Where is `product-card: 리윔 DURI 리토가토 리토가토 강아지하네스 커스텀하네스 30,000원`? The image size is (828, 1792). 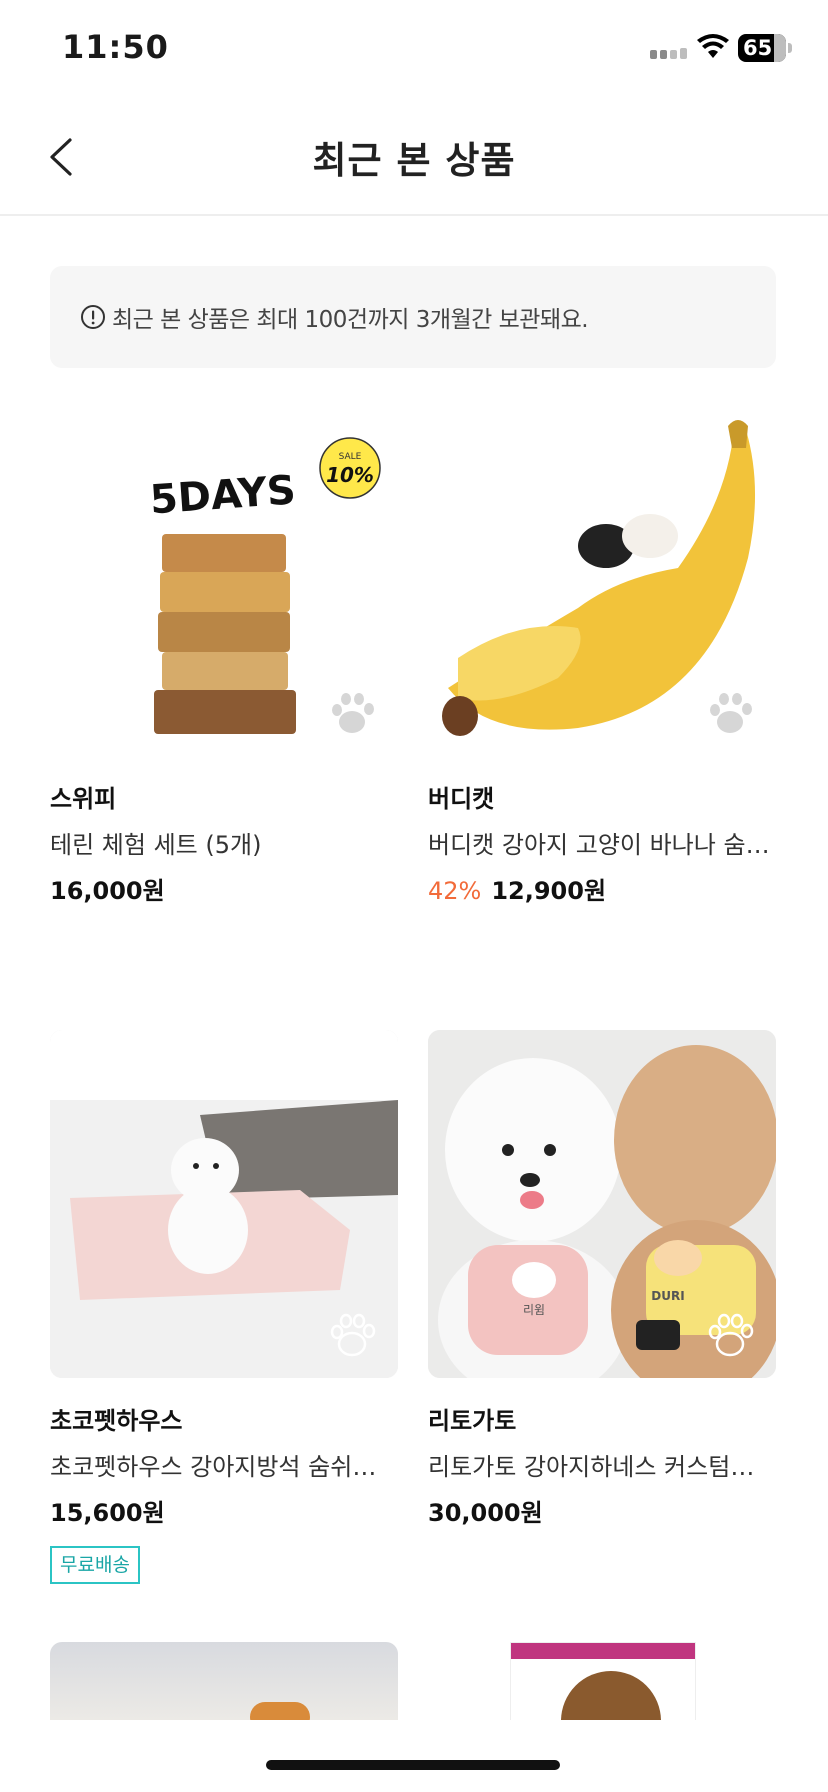
product-card: 리윔 DURI 리토가토 리토가토 강아지하네스 커스텀하네스 30,000원 is located at coordinates (602, 1280).